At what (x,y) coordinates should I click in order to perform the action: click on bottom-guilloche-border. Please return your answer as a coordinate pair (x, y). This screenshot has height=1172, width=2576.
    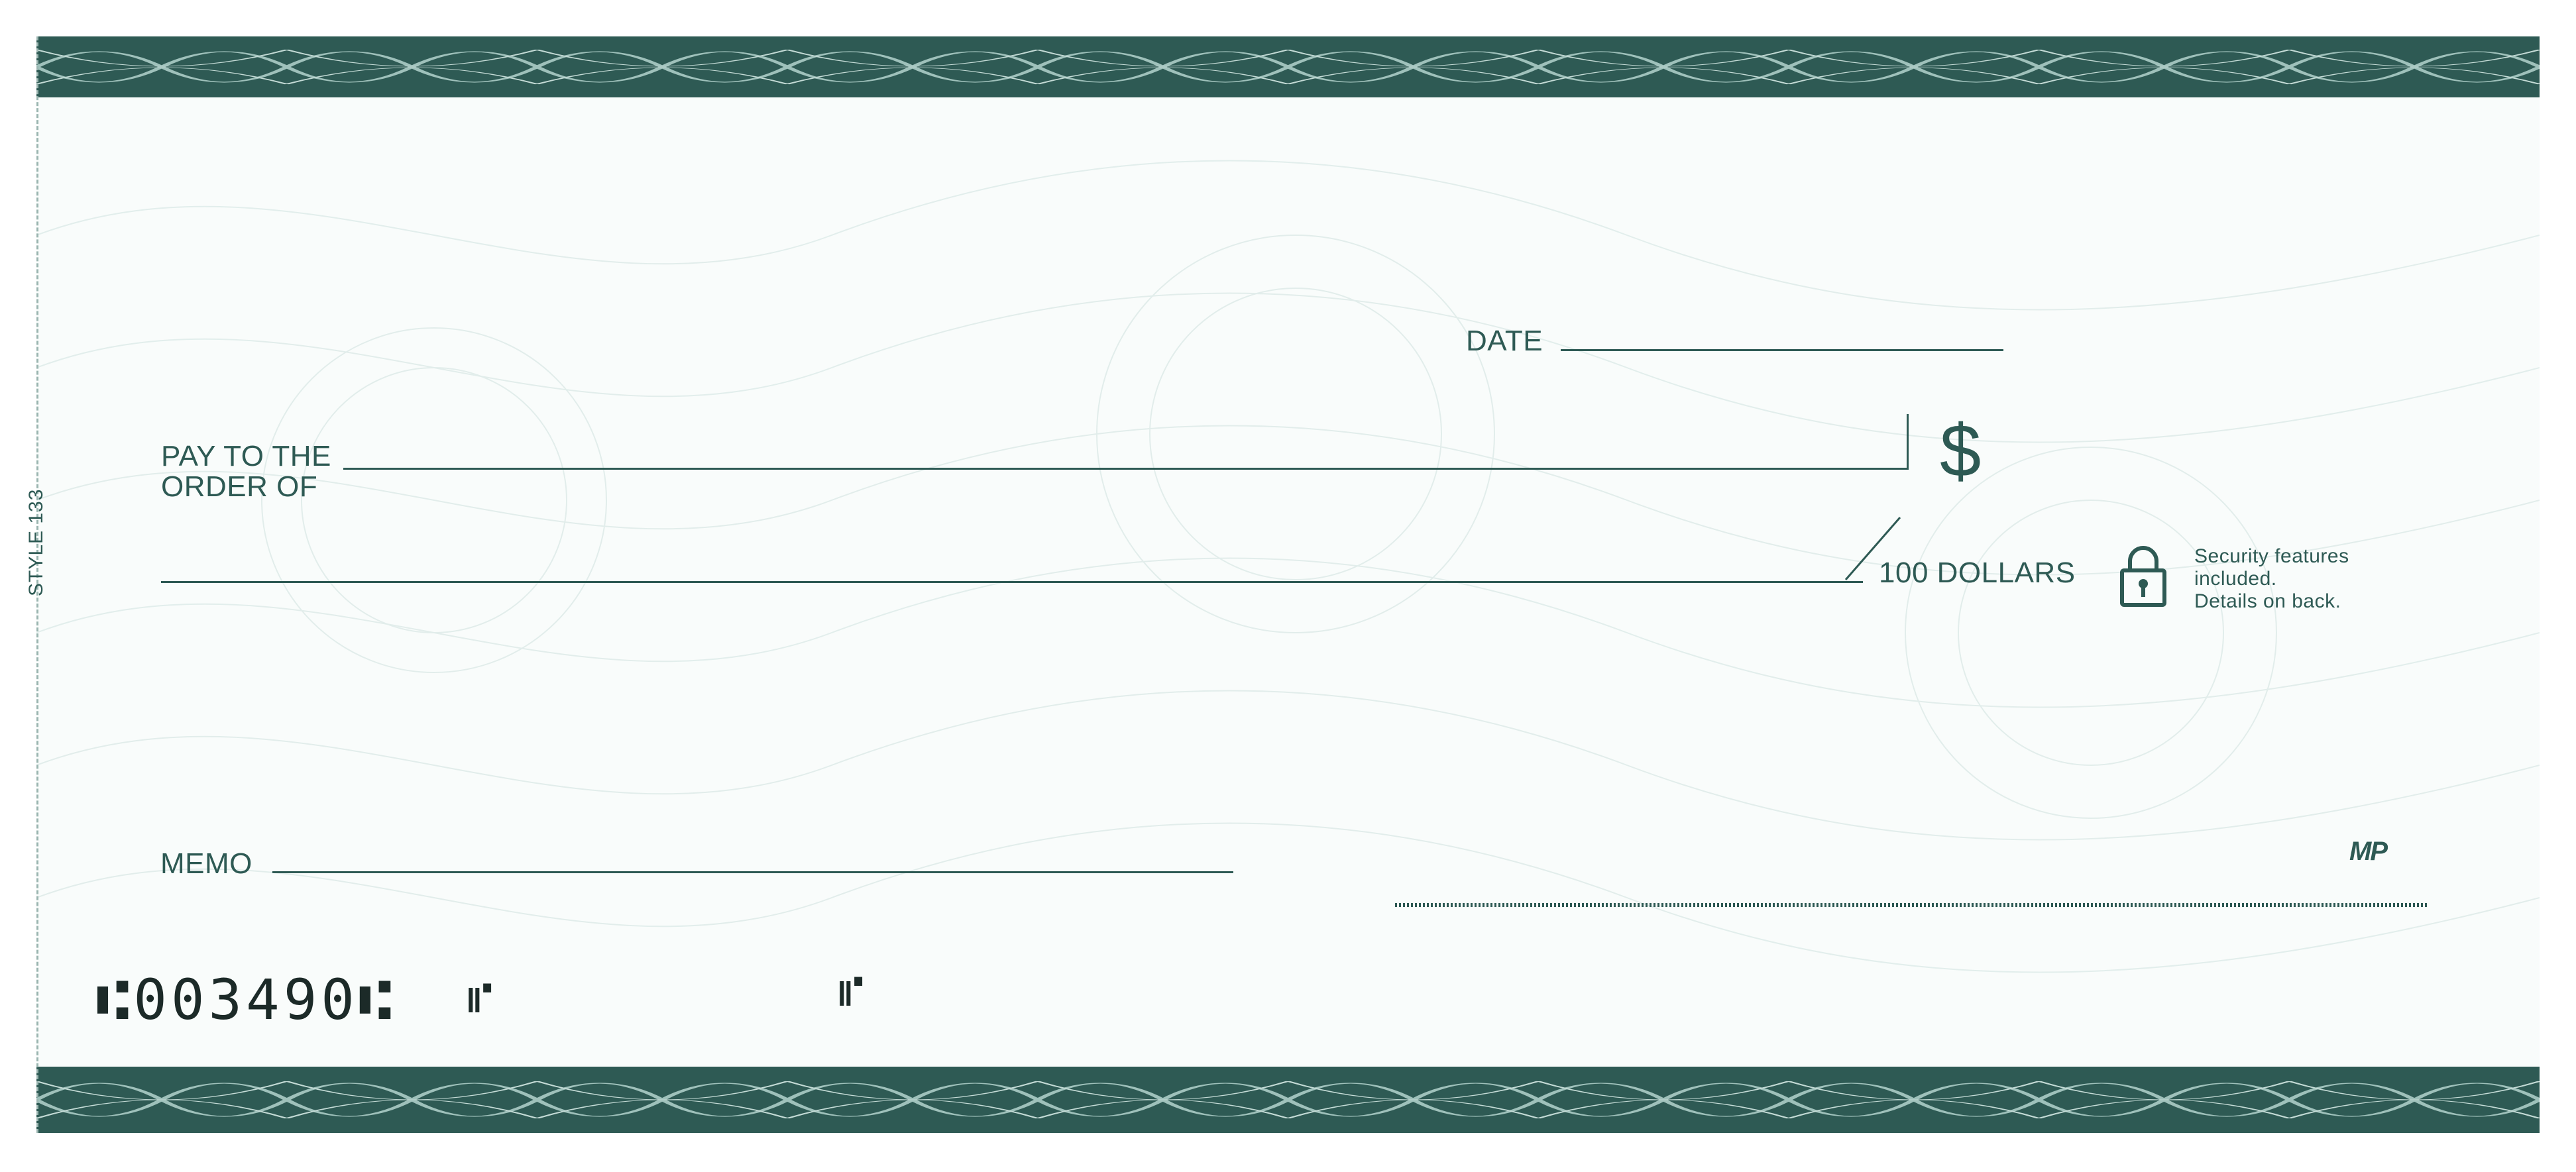
    Looking at the image, I should click on (1288, 1100).